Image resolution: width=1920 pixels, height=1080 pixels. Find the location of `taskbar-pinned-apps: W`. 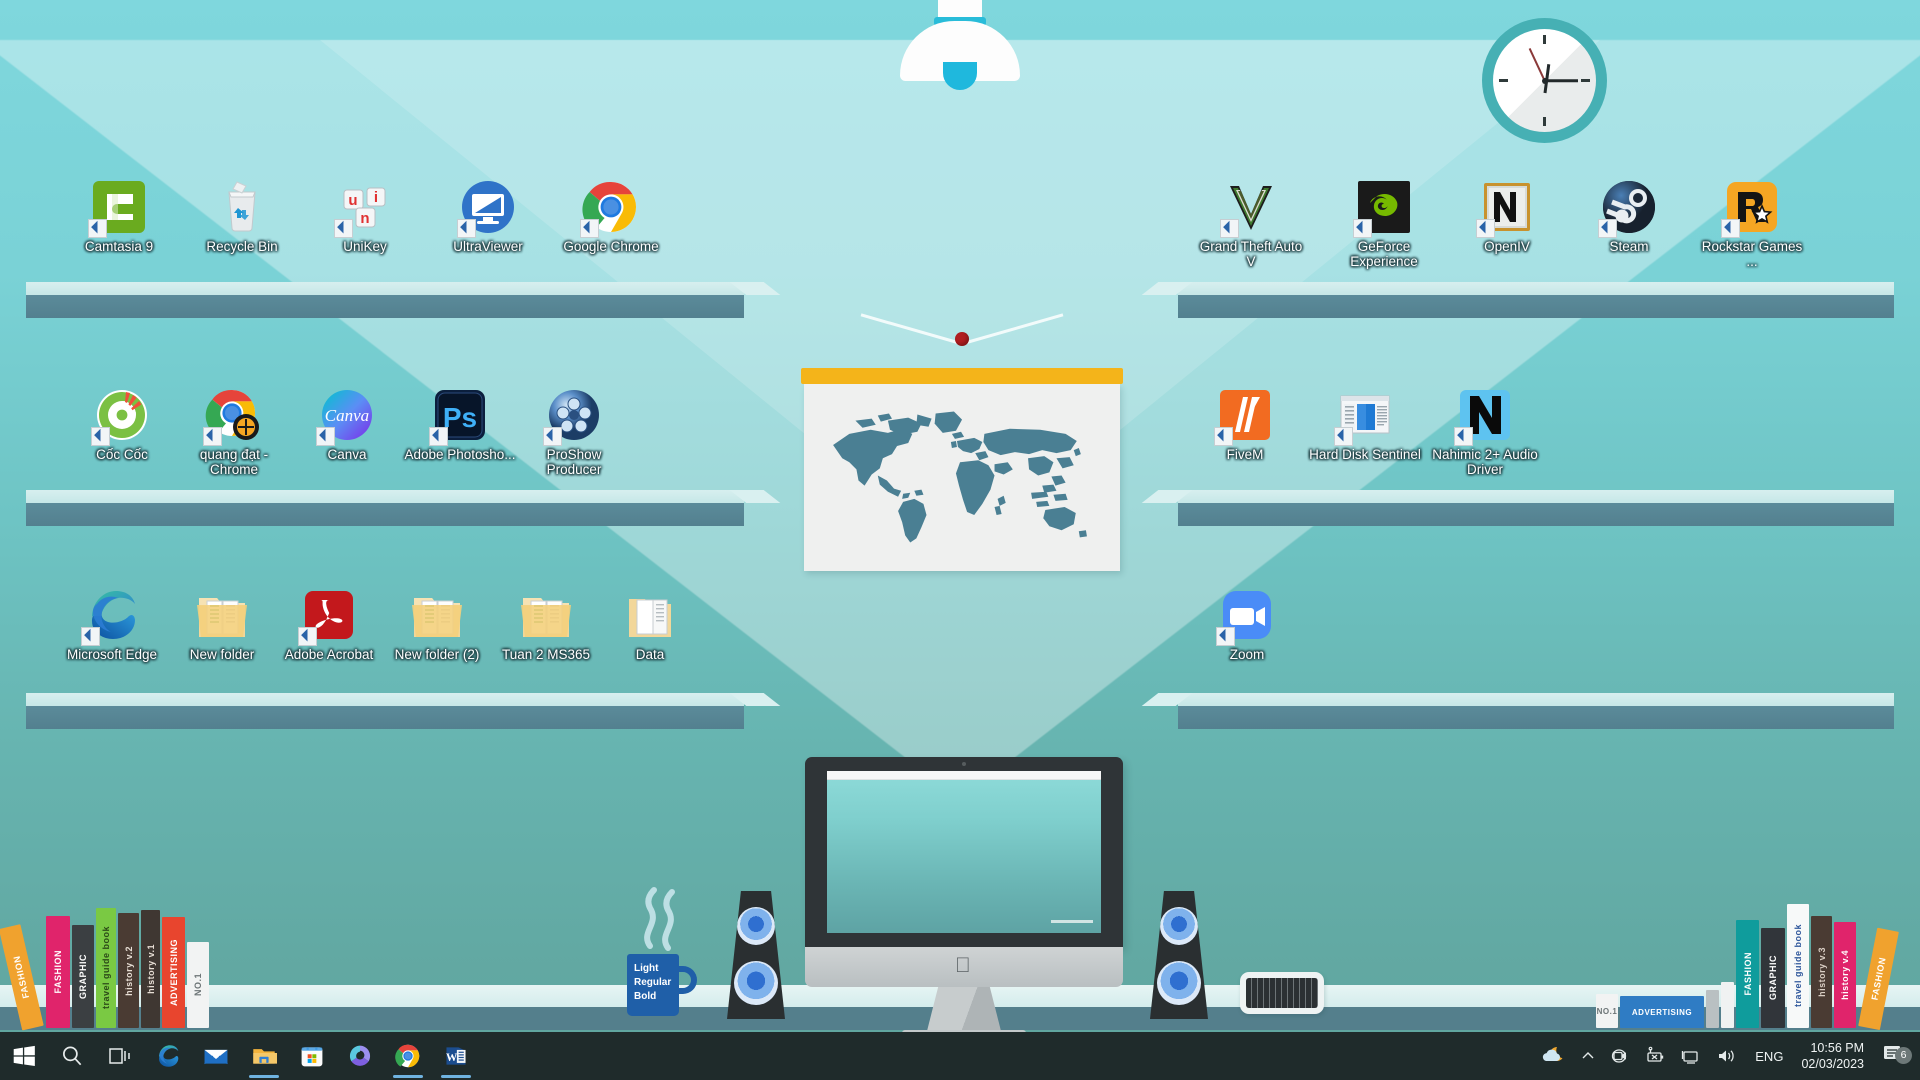

taskbar-pinned-apps: W is located at coordinates (240, 1056).